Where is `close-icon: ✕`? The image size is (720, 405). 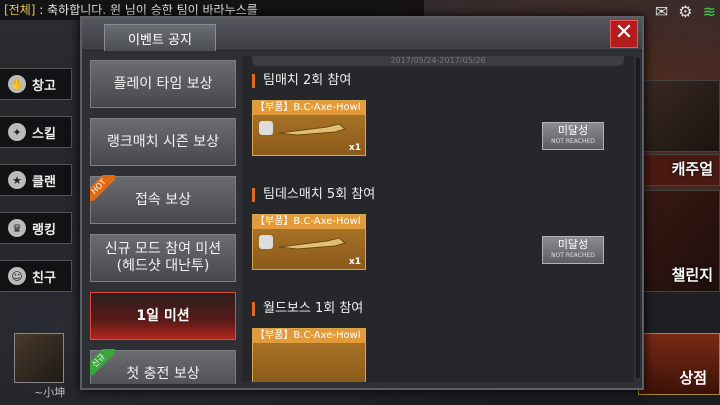
close-icon: ✕ is located at coordinates (624, 32).